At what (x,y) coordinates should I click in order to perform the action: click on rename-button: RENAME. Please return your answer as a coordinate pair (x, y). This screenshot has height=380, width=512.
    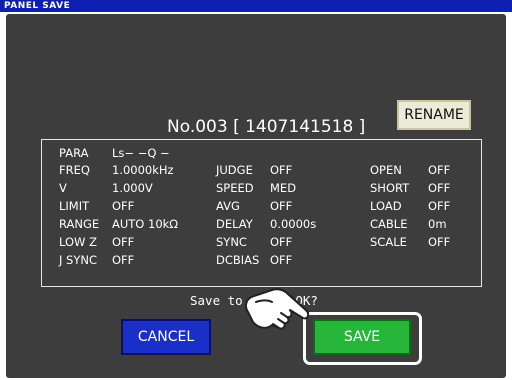
    Looking at the image, I should click on (434, 115).